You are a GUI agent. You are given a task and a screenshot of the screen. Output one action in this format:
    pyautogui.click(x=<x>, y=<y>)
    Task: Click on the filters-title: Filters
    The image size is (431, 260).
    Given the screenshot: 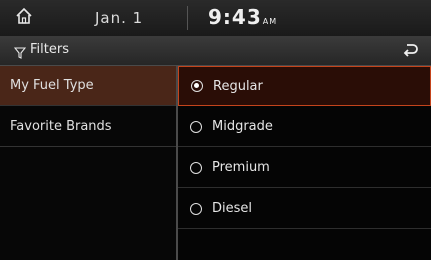 What is the action you would take?
    pyautogui.click(x=49, y=49)
    